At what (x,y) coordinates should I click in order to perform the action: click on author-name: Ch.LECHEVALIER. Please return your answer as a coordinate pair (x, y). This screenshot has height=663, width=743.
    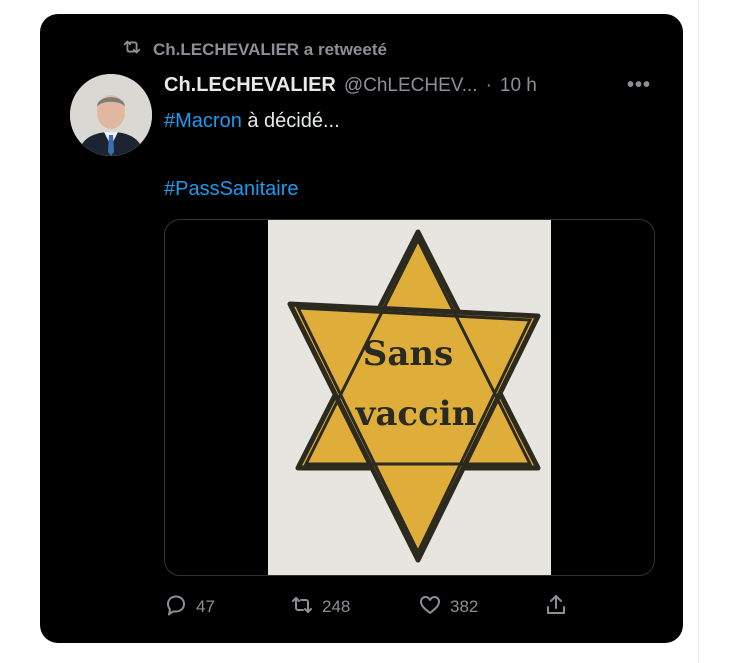
    Looking at the image, I should click on (250, 85).